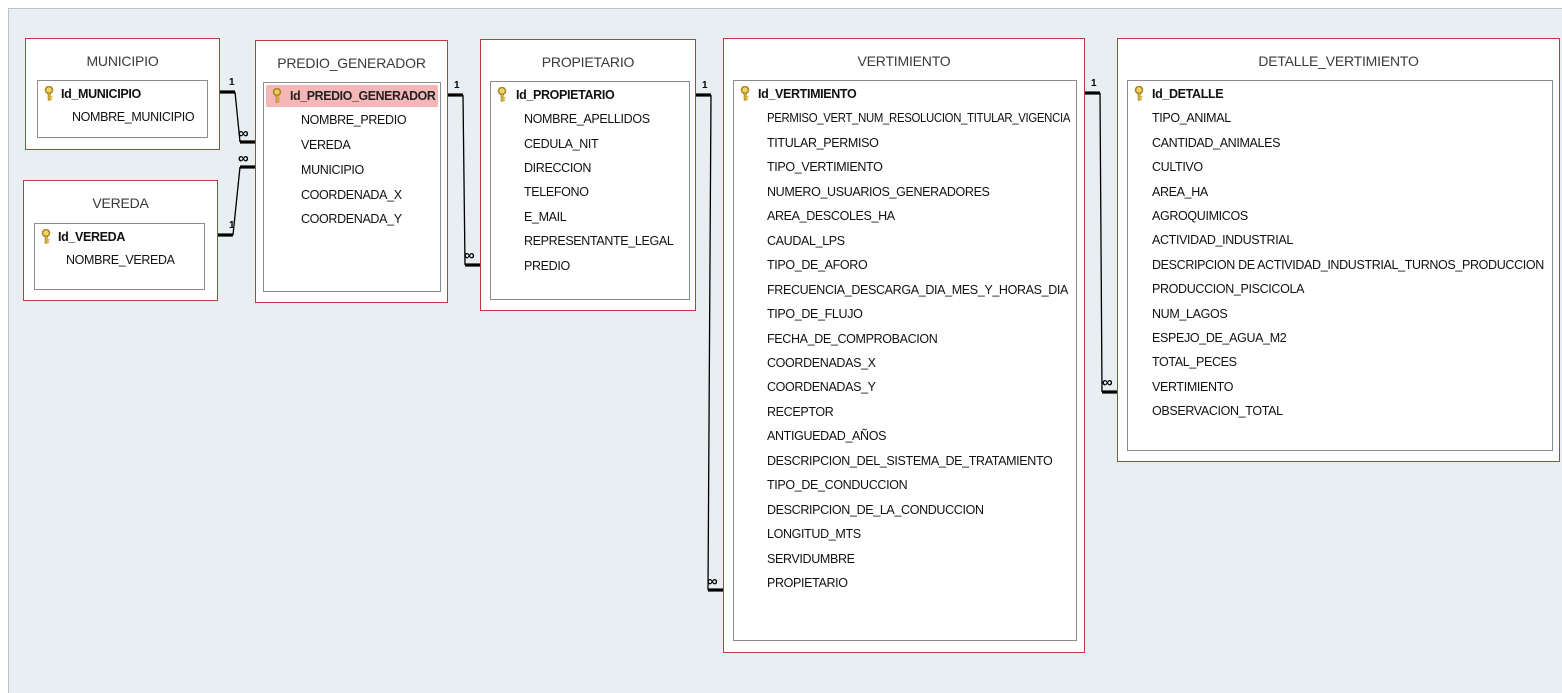  What do you see at coordinates (1190, 313) in the screenshot?
I see `field-name: NUM_LAGOS` at bounding box center [1190, 313].